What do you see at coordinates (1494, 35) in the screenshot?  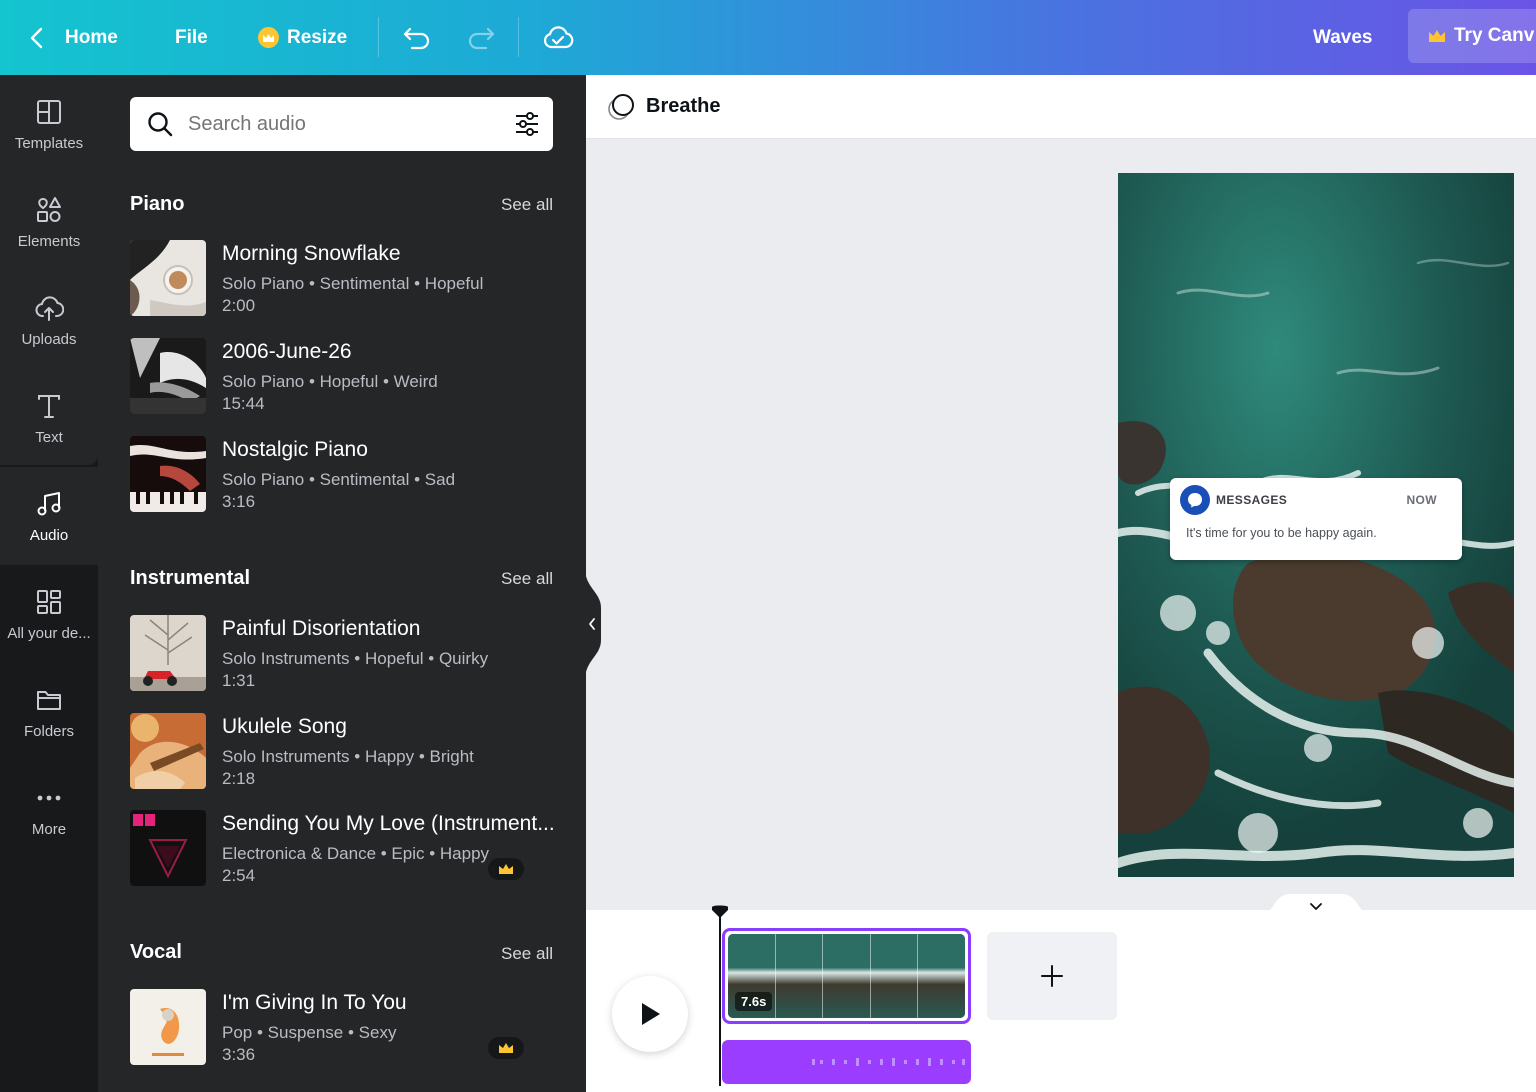 I see `try-label: Try Canv` at bounding box center [1494, 35].